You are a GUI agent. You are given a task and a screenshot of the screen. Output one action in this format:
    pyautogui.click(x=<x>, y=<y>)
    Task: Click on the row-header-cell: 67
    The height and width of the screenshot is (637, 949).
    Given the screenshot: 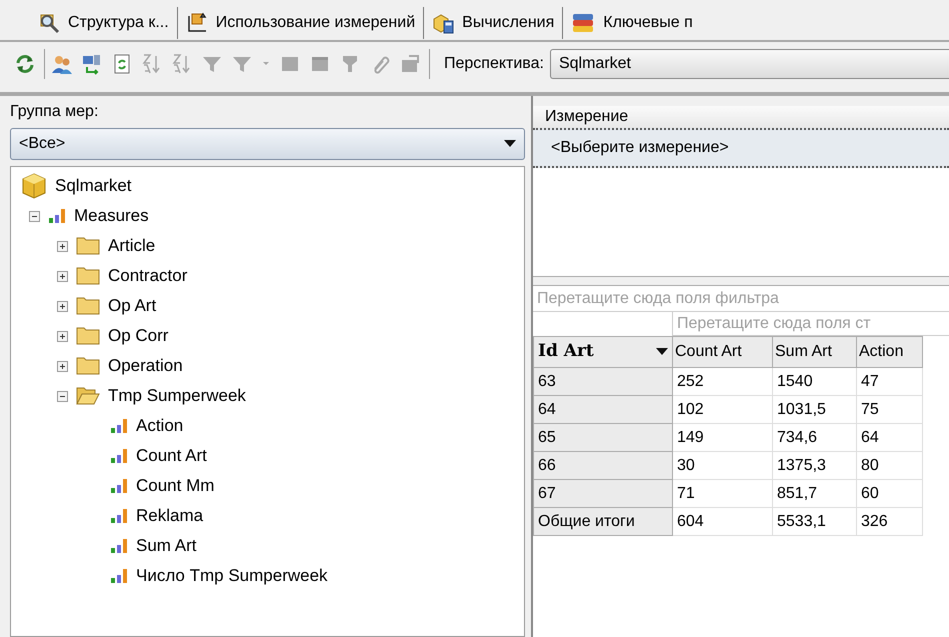 What is the action you would take?
    pyautogui.click(x=603, y=494)
    